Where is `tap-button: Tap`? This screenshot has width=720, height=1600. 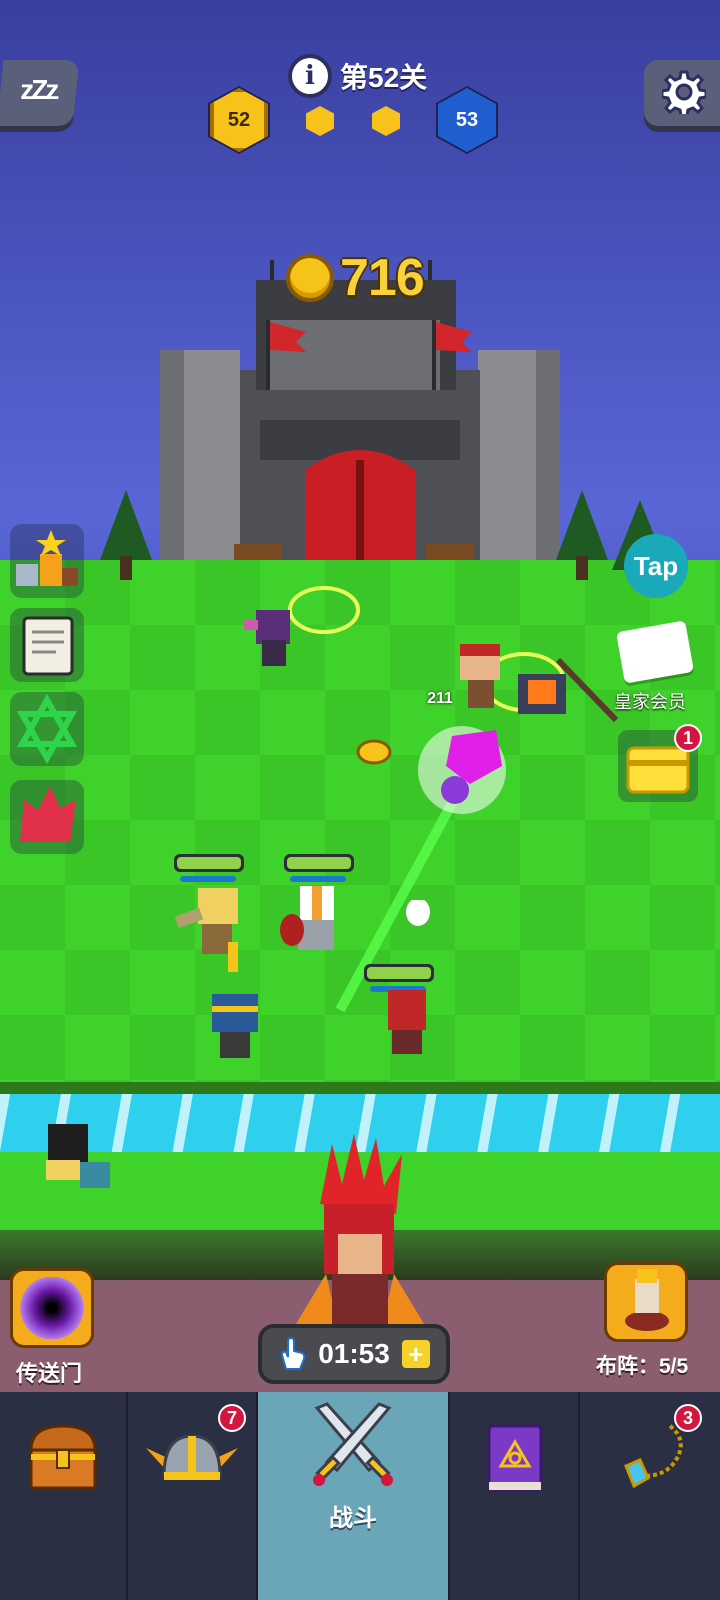 tap-button: Tap is located at coordinates (656, 566).